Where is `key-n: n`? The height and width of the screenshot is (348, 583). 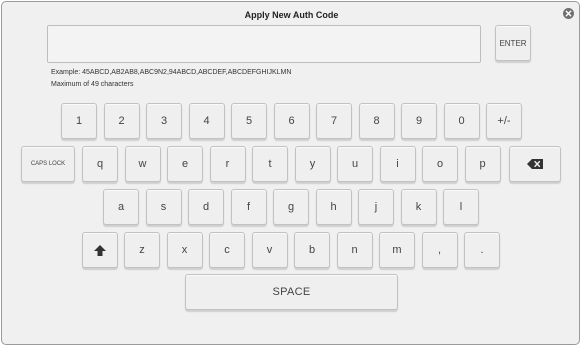
key-n: n is located at coordinates (354, 250).